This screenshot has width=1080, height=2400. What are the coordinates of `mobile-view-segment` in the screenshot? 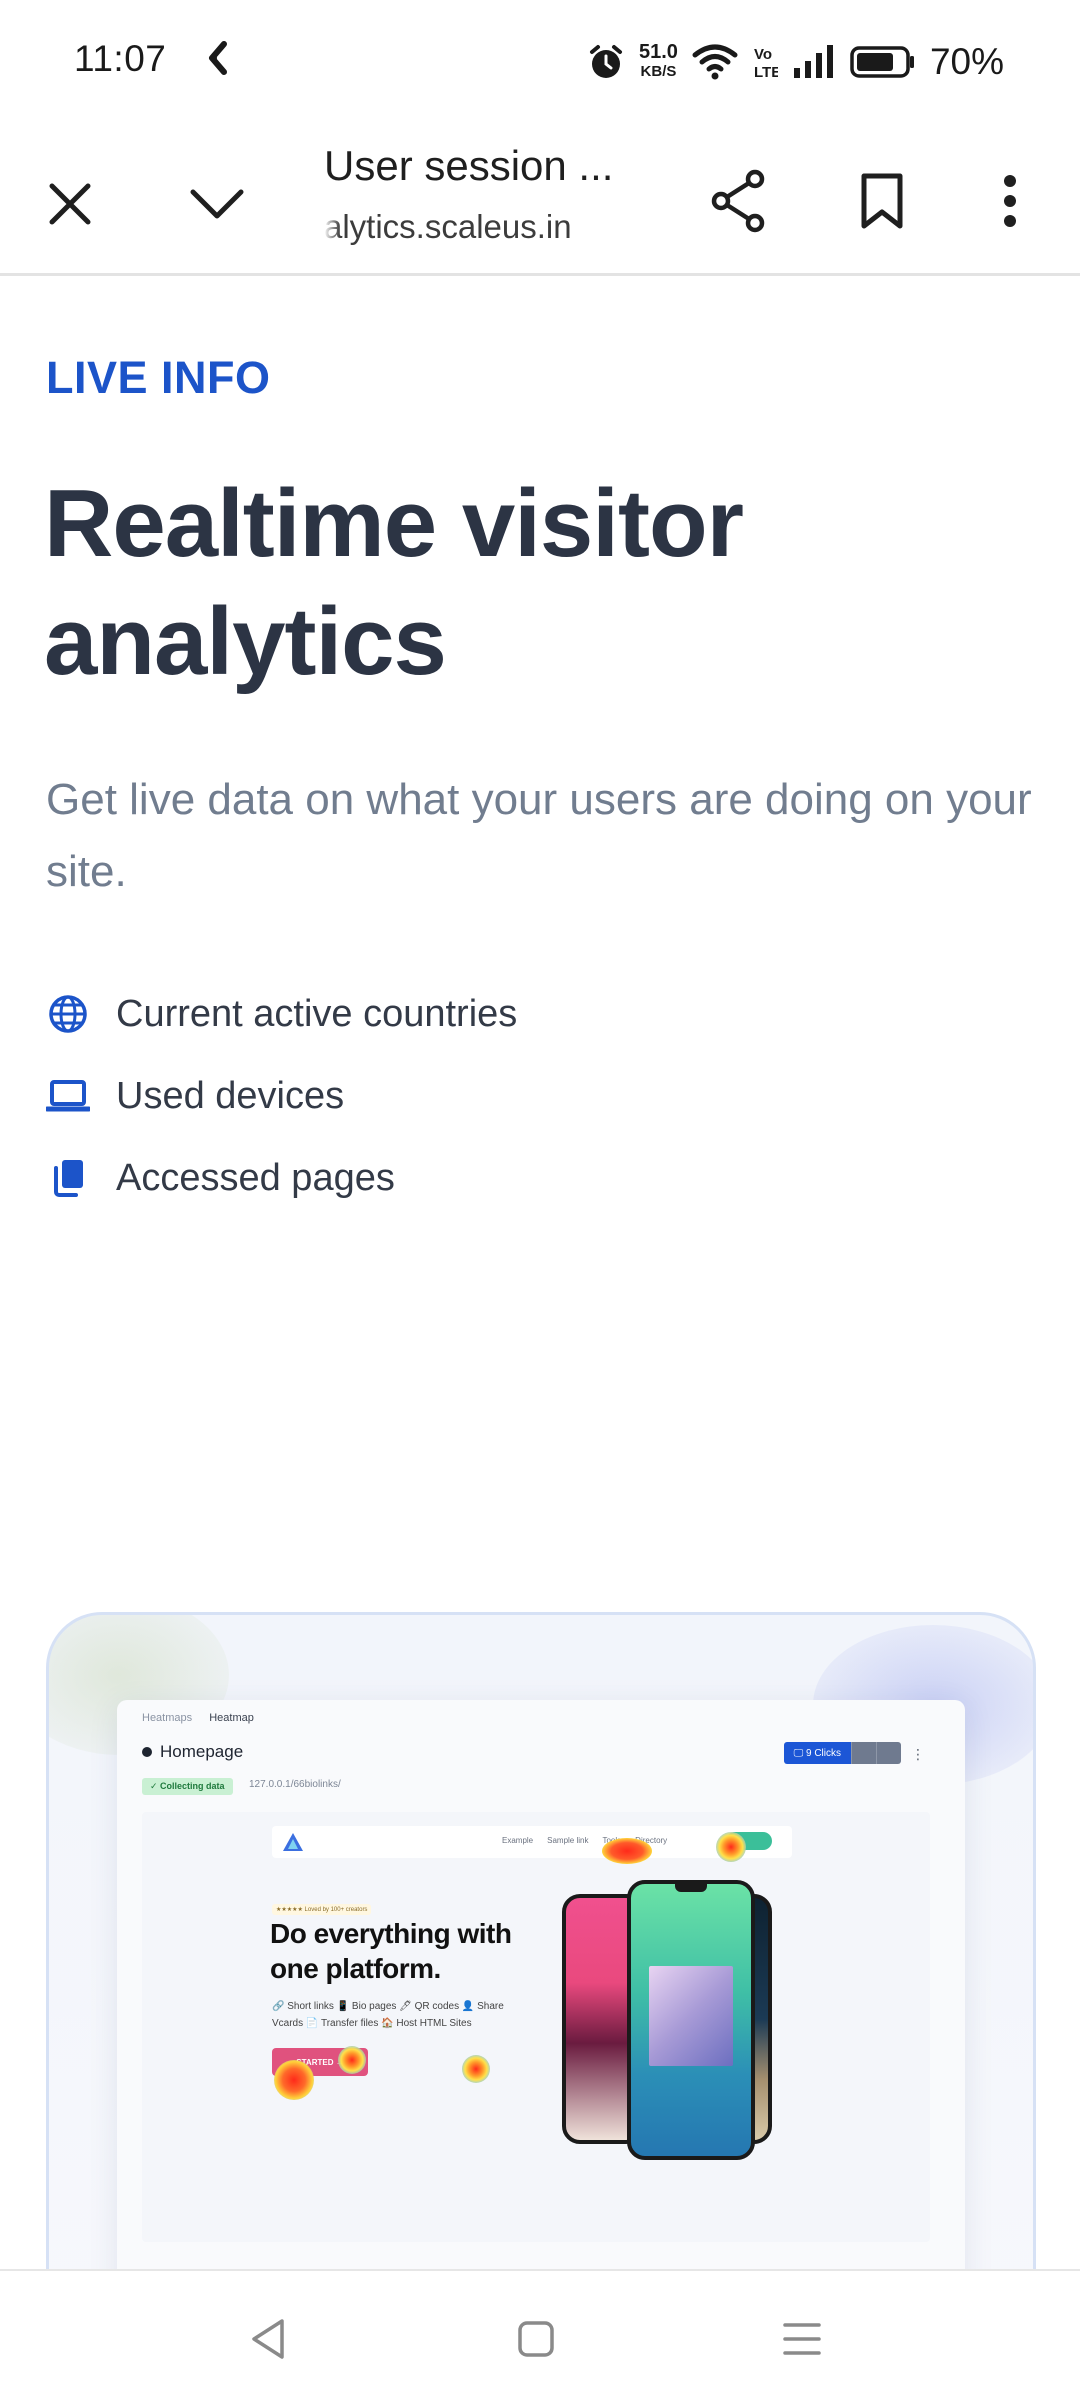 It's located at (888, 1753).